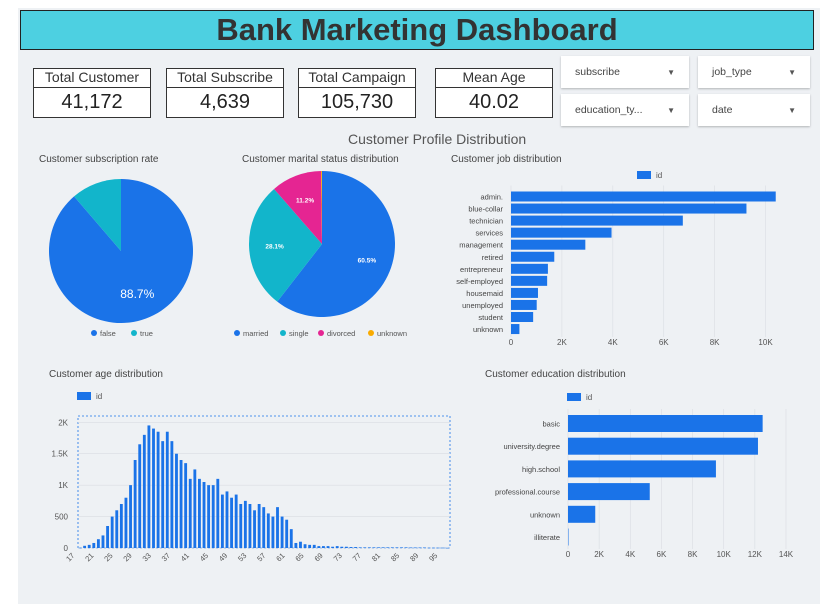 The height and width of the screenshot is (611, 830). I want to click on x-tick-label: 65, so click(299, 557).